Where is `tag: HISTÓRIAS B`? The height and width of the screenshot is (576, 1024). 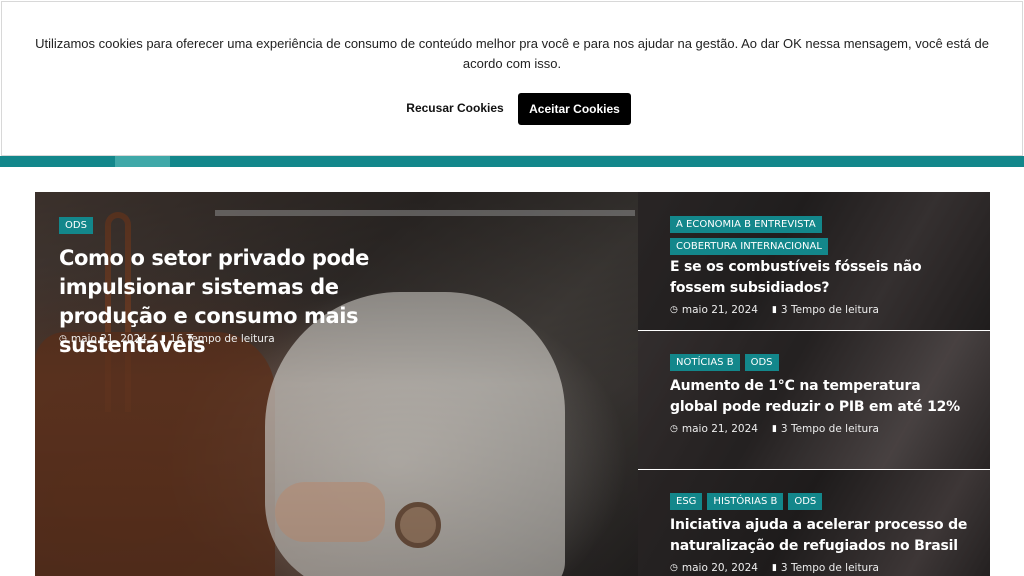 tag: HISTÓRIAS B is located at coordinates (745, 501).